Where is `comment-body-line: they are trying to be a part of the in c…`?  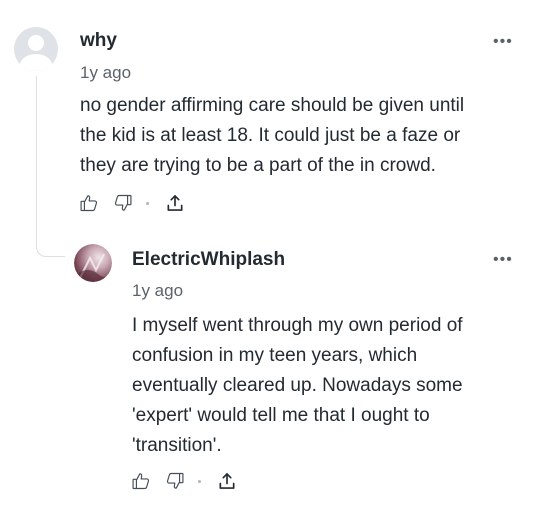 comment-body-line: they are trying to be a part of the in c… is located at coordinates (258, 165).